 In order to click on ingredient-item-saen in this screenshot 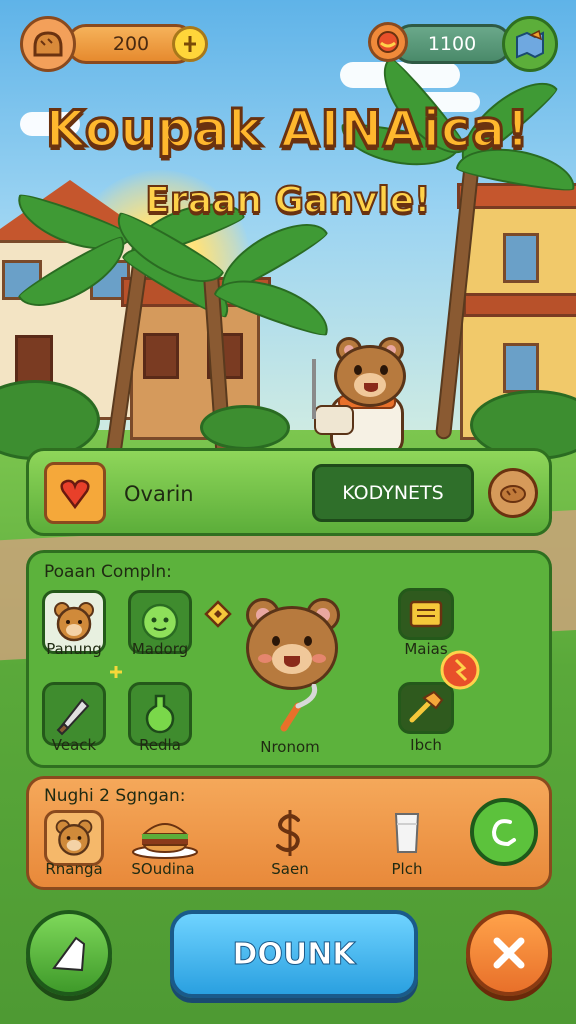, I will do `click(290, 833)`.